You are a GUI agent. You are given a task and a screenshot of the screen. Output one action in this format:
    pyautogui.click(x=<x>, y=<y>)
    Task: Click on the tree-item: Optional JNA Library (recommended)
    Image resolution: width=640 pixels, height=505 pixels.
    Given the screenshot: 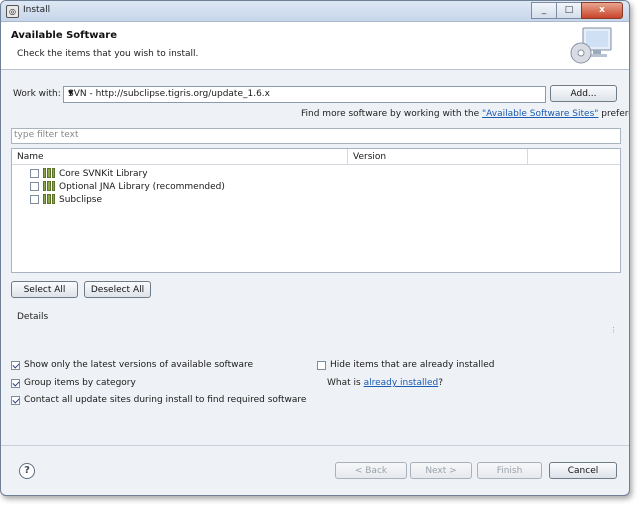 What is the action you would take?
    pyautogui.click(x=127, y=186)
    